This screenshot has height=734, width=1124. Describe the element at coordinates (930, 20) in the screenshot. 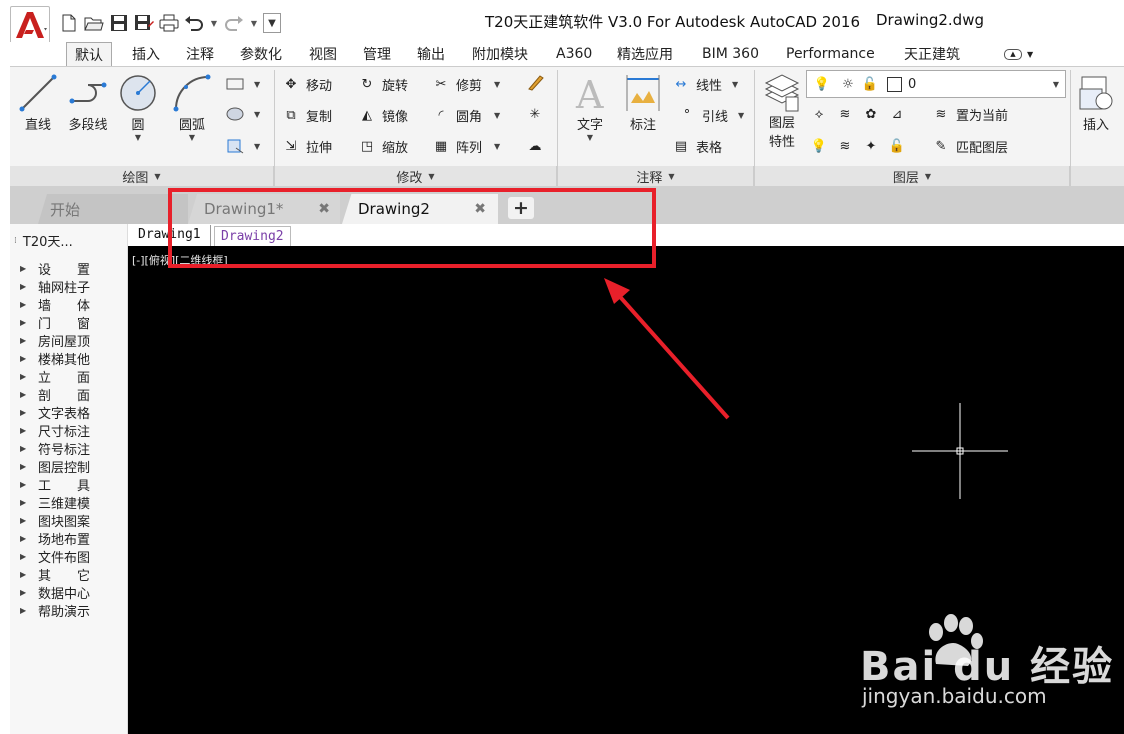

I see `document-name: Drawing2.dwg` at that location.